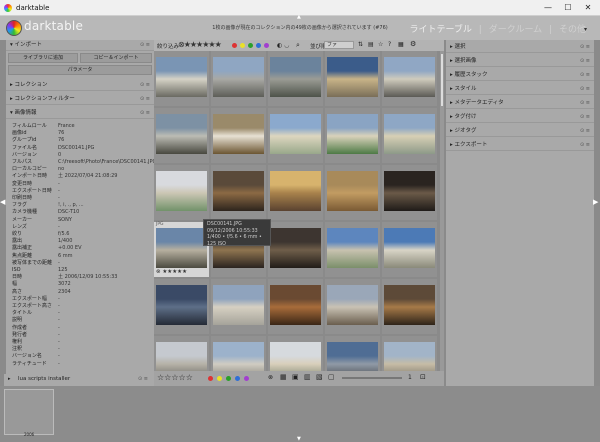  I want to click on module-collection-filters: ▸ コレクションフィルター ⊙ ≡, so click(80, 99).